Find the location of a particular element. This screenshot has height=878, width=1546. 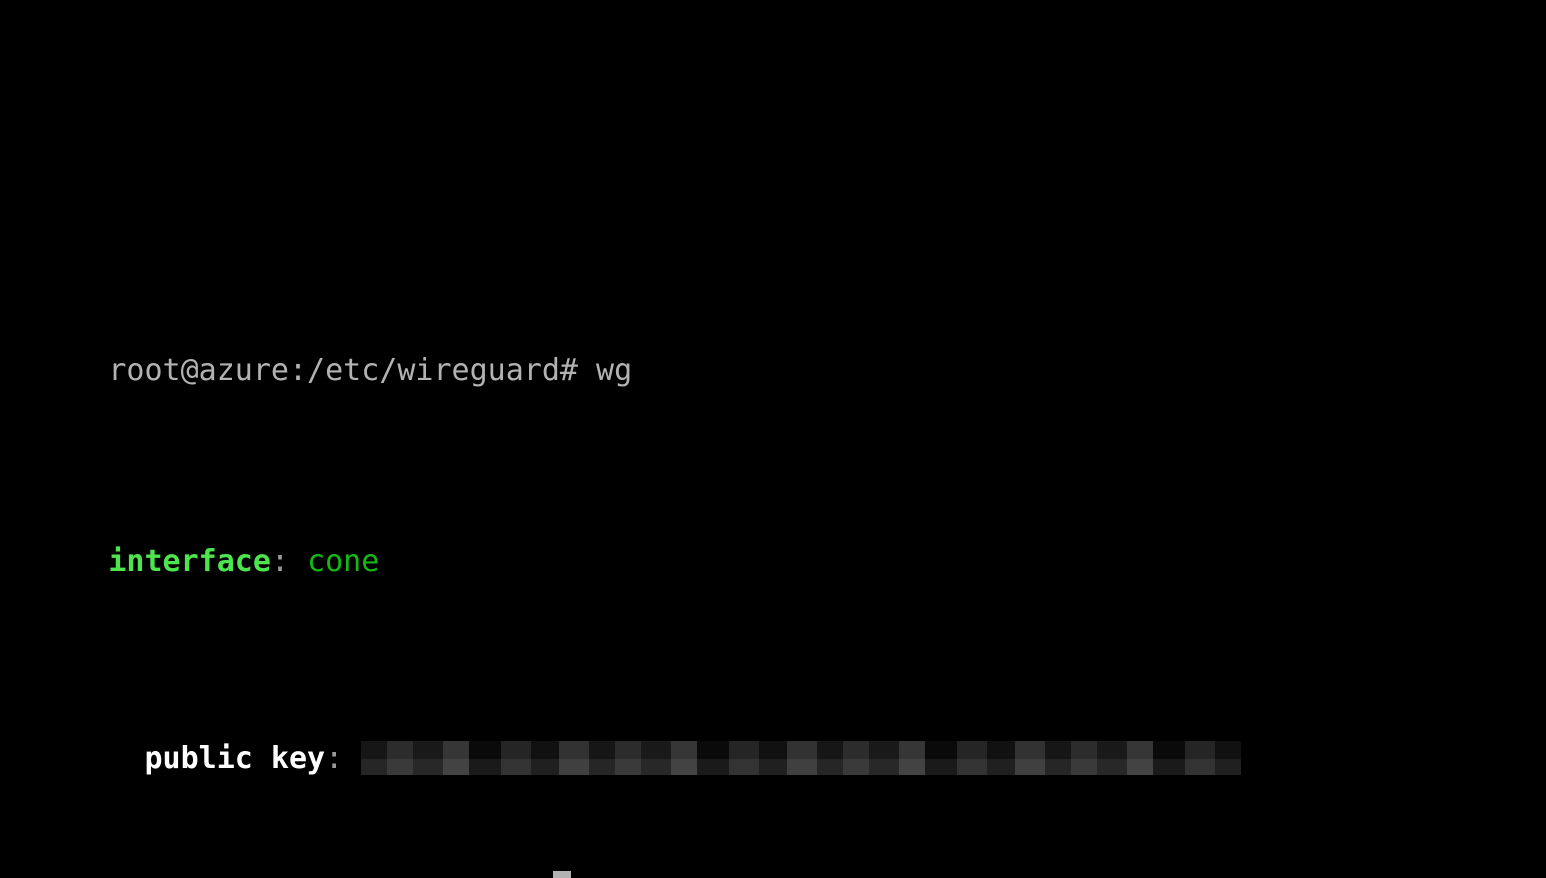

public-key-redaction is located at coordinates (801, 758).